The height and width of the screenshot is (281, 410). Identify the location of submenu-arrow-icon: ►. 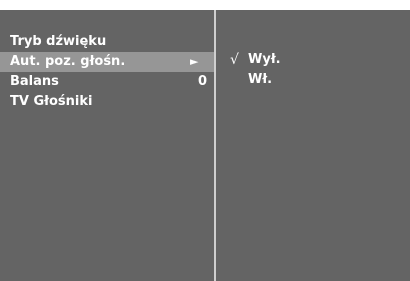
(194, 61).